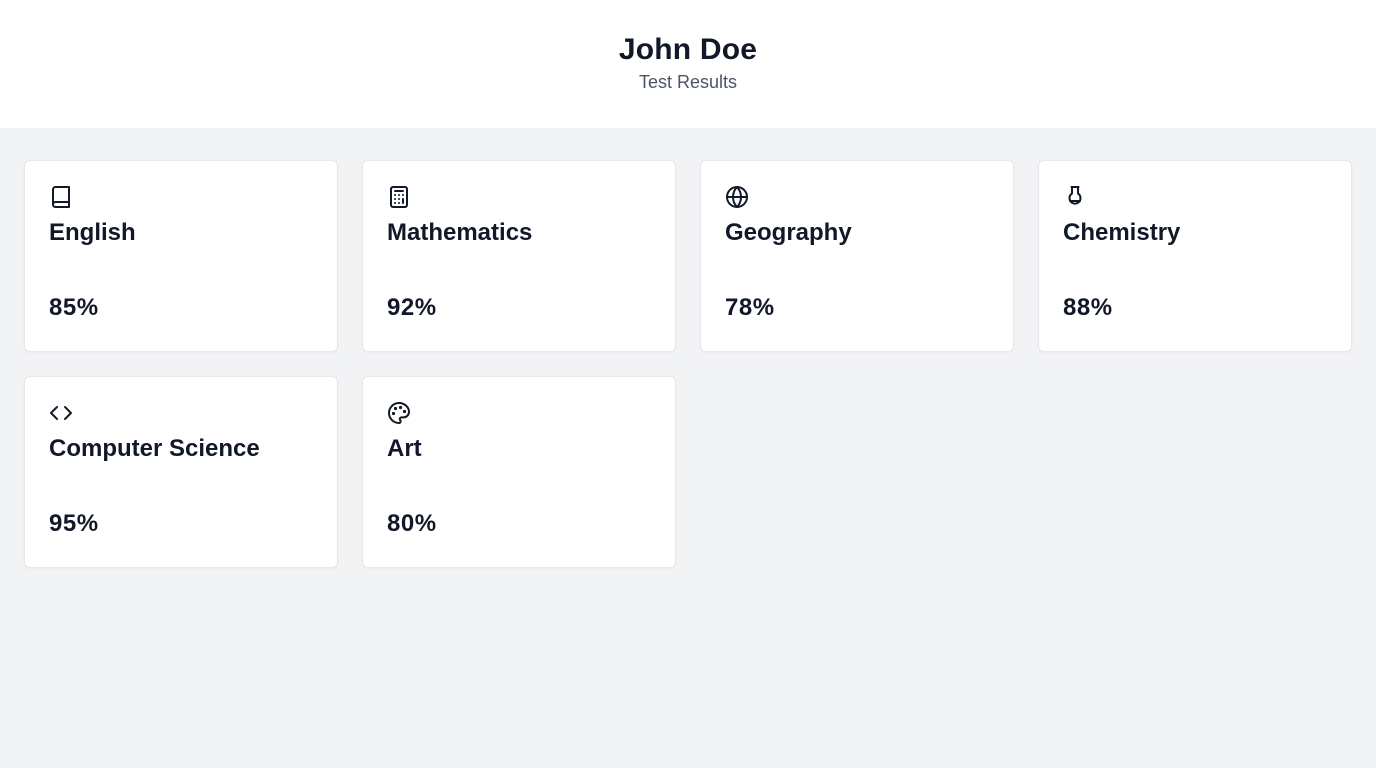  I want to click on book-icon, so click(61, 197).